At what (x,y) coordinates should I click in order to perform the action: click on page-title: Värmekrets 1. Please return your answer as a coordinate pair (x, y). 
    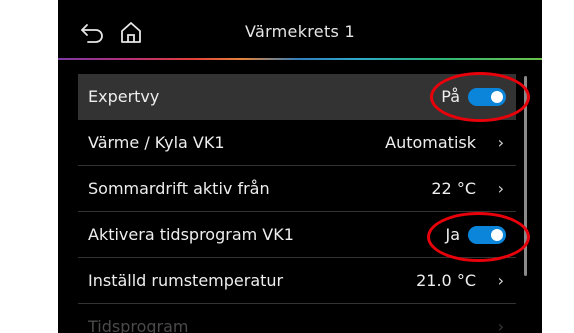
    Looking at the image, I should click on (300, 31).